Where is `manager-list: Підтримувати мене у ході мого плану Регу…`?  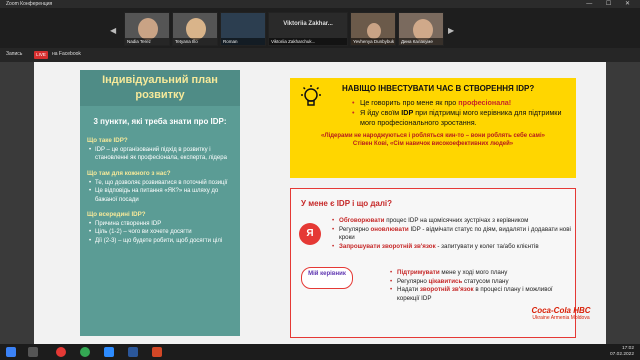 manager-list: Підтримувати мене у ході мого плану Регу… is located at coordinates (480, 286).